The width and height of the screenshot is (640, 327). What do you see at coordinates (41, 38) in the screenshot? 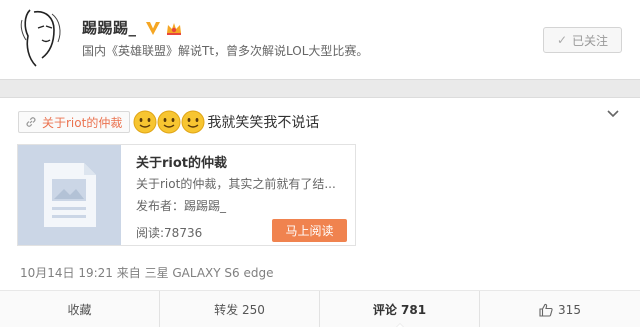
I see `avatar` at bounding box center [41, 38].